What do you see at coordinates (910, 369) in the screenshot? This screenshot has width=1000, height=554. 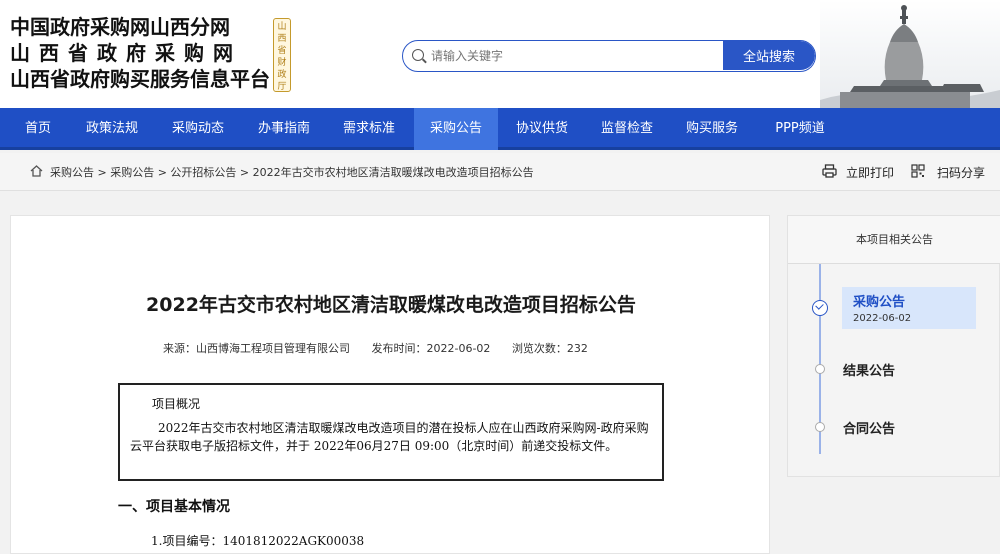 I see `sidebar-item-result-notice: 结果公告` at bounding box center [910, 369].